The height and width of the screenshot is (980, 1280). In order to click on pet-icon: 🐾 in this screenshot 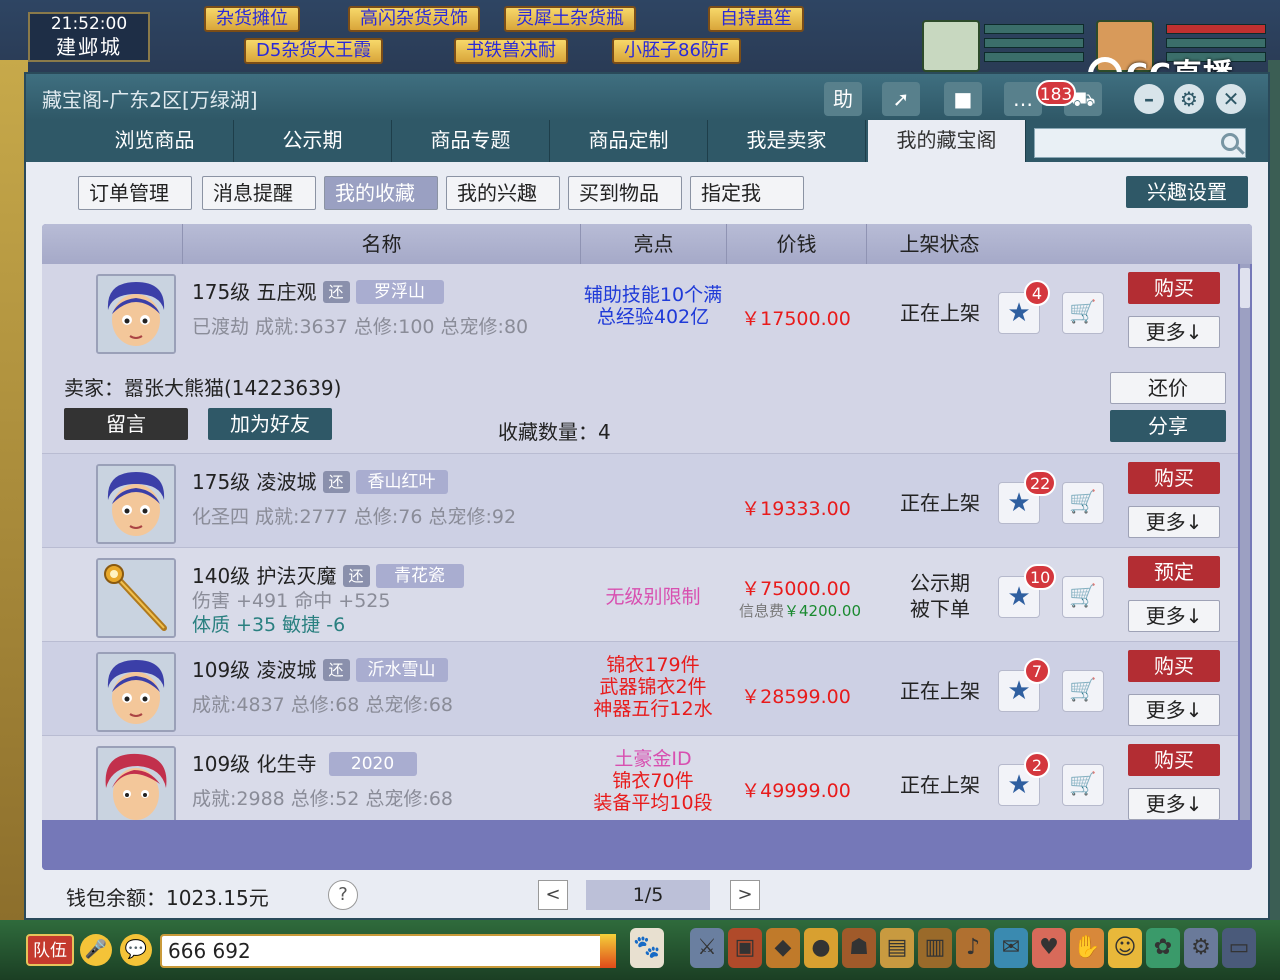, I will do `click(647, 948)`.